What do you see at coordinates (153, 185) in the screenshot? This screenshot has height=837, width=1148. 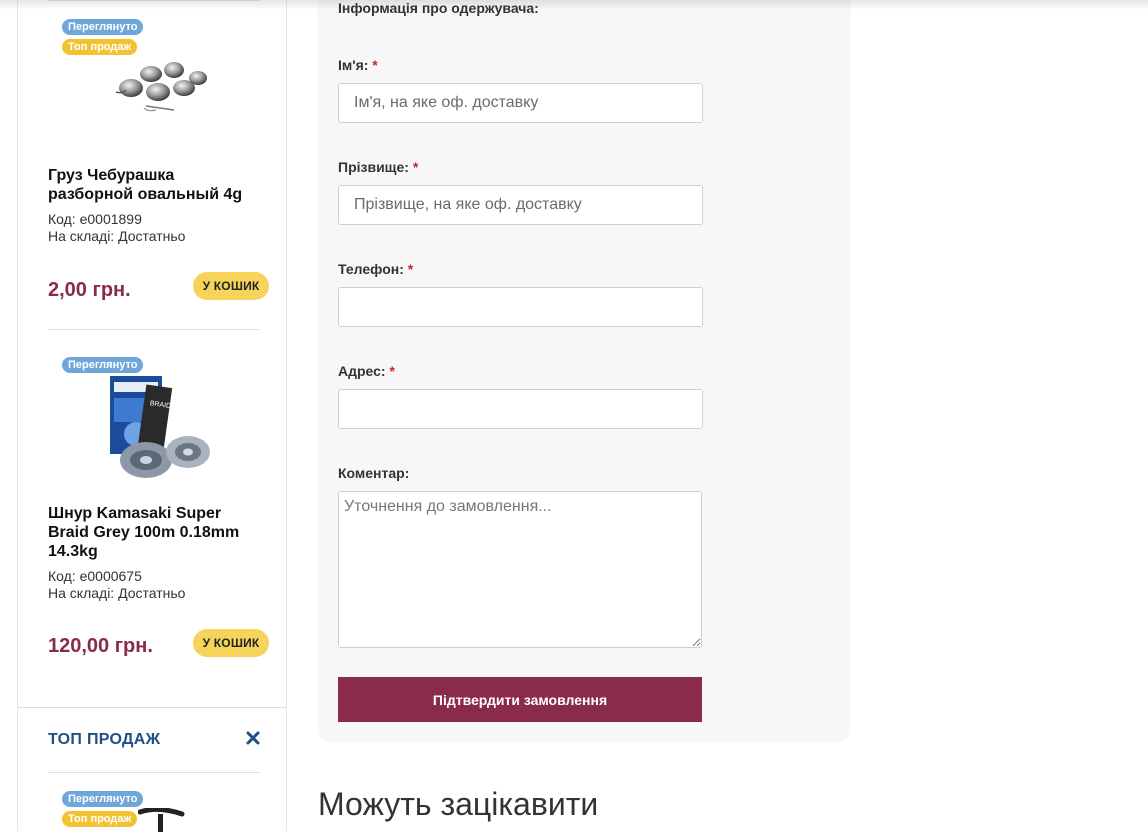 I see `product-name: Груз Чебурашка разборной овальный 4g` at bounding box center [153, 185].